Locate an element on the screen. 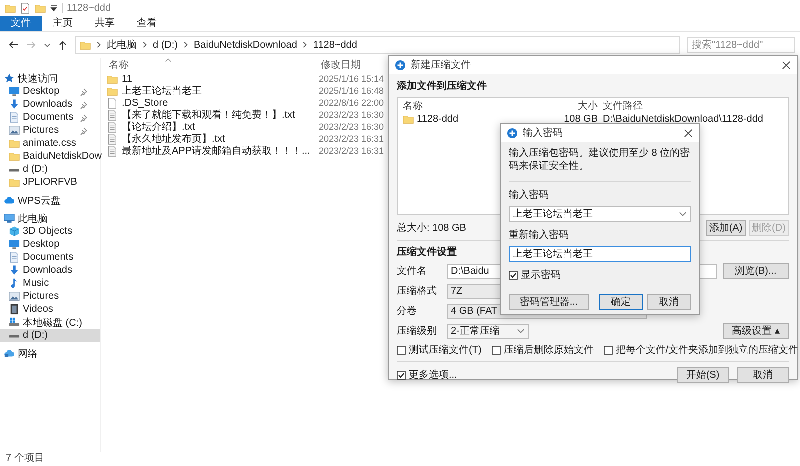 The height and width of the screenshot is (466, 800). ribbon-tab: 主页 is located at coordinates (63, 23).